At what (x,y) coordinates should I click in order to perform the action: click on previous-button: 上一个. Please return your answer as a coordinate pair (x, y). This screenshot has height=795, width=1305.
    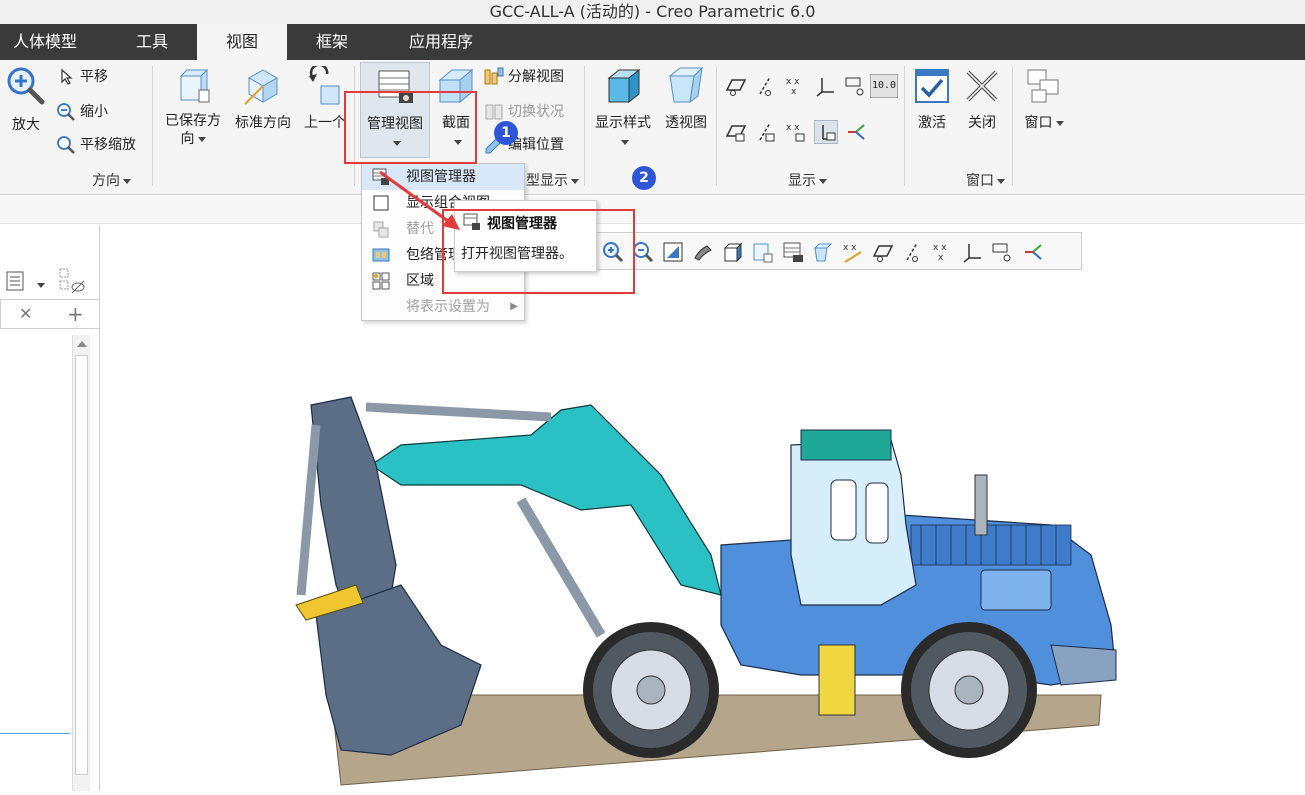
    Looking at the image, I should click on (325, 97).